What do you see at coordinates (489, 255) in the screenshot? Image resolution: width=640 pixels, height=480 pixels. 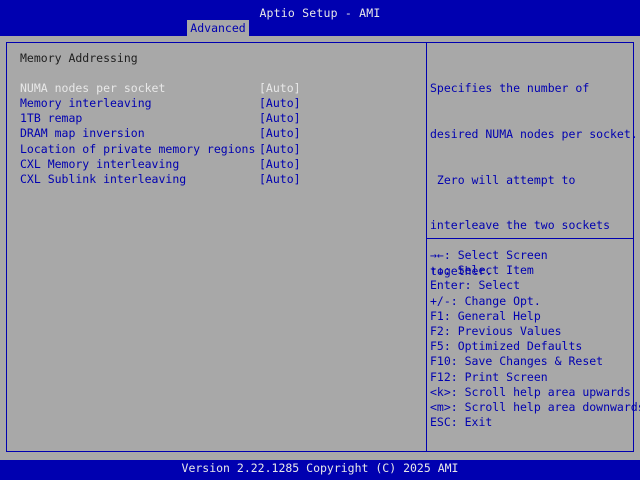 I see `key-hint: →←: Select Screen` at bounding box center [489, 255].